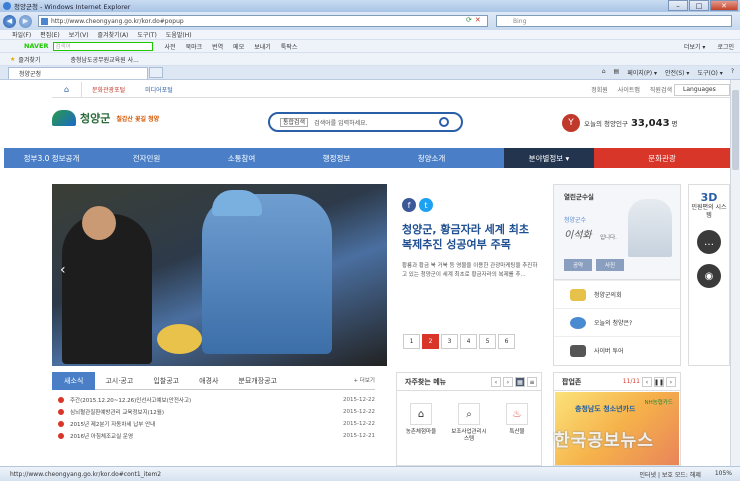 Image resolution: width=740 pixels, height=481 pixels. I want to click on naver-item: 번역, so click(217, 46).